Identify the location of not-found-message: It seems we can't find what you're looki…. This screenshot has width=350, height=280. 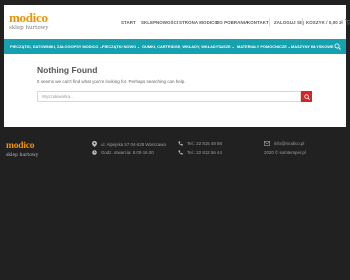
(111, 81).